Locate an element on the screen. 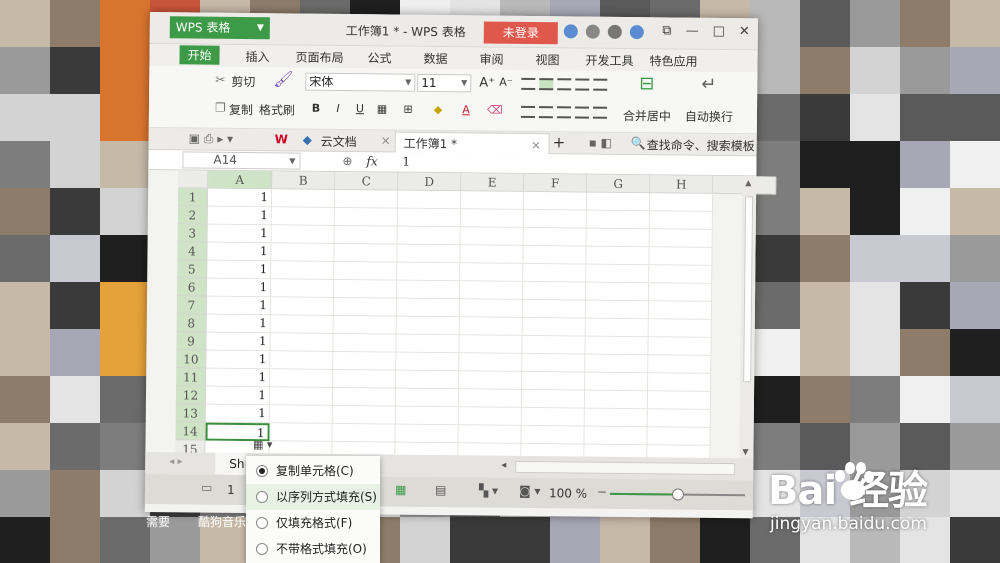 The image size is (1000, 563). wps-app-menu-button: WPS 表格 ▼ is located at coordinates (219, 28).